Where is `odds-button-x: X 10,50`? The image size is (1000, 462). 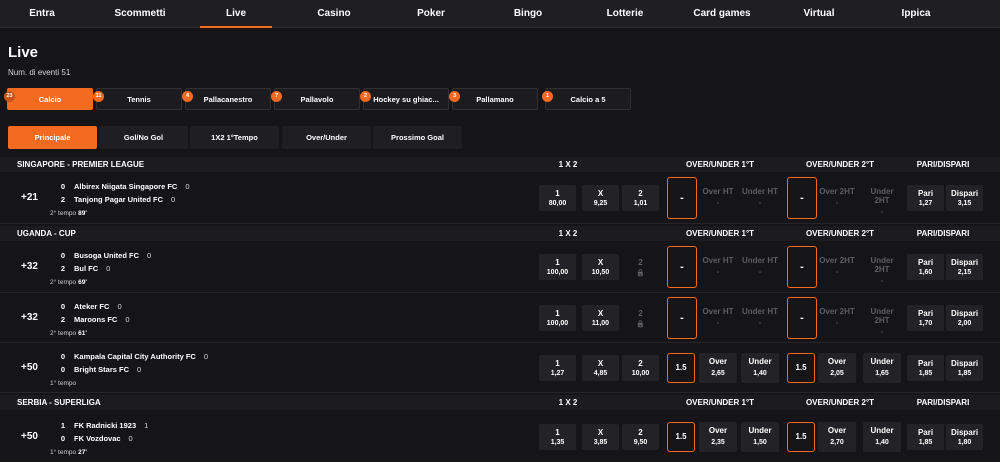
odds-button-x: X 10,50 is located at coordinates (600, 267).